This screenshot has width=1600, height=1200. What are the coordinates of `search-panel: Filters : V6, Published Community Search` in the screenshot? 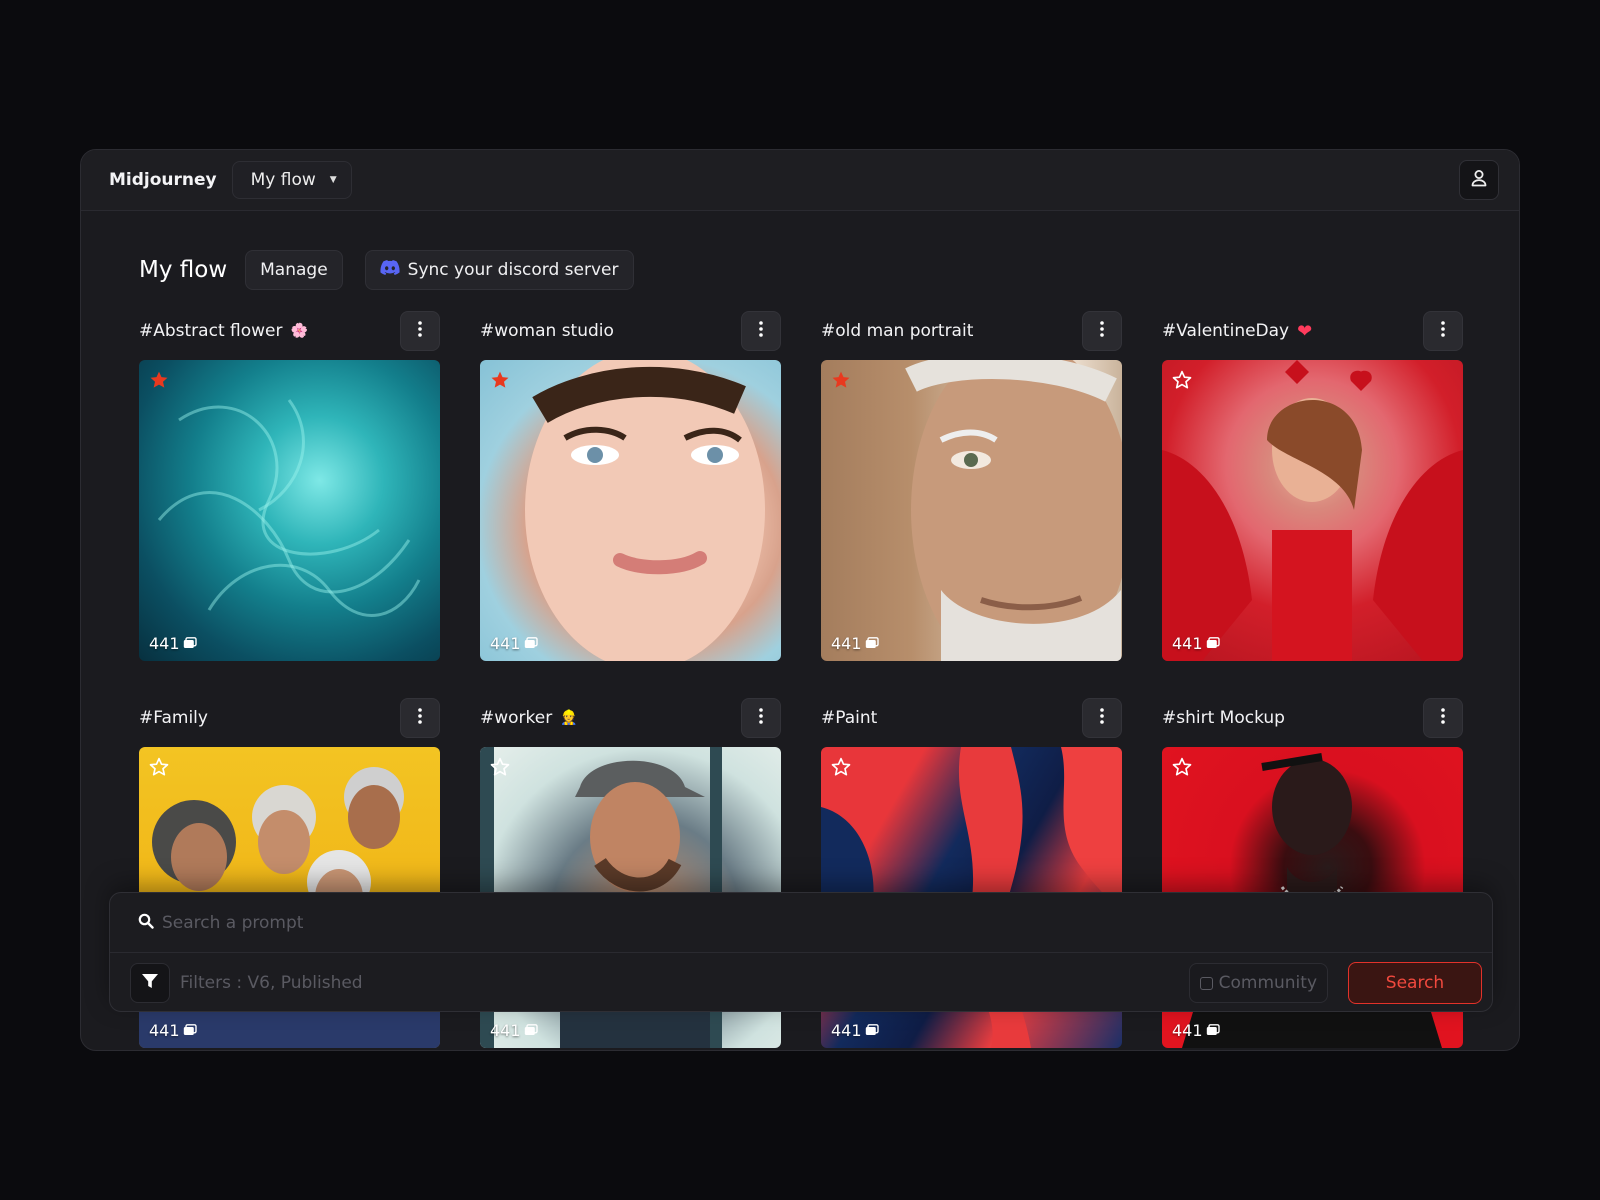 It's located at (801, 952).